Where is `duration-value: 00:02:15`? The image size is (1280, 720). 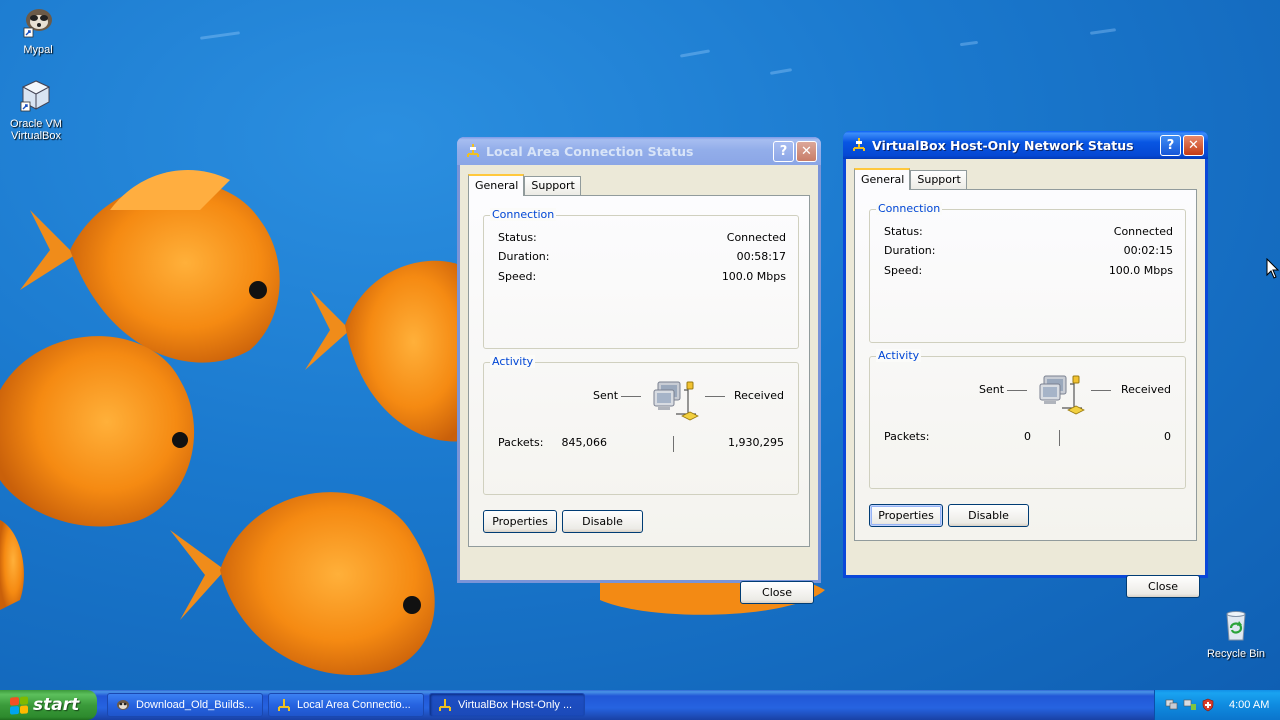
duration-value: 00:02:15 is located at coordinates (1148, 250).